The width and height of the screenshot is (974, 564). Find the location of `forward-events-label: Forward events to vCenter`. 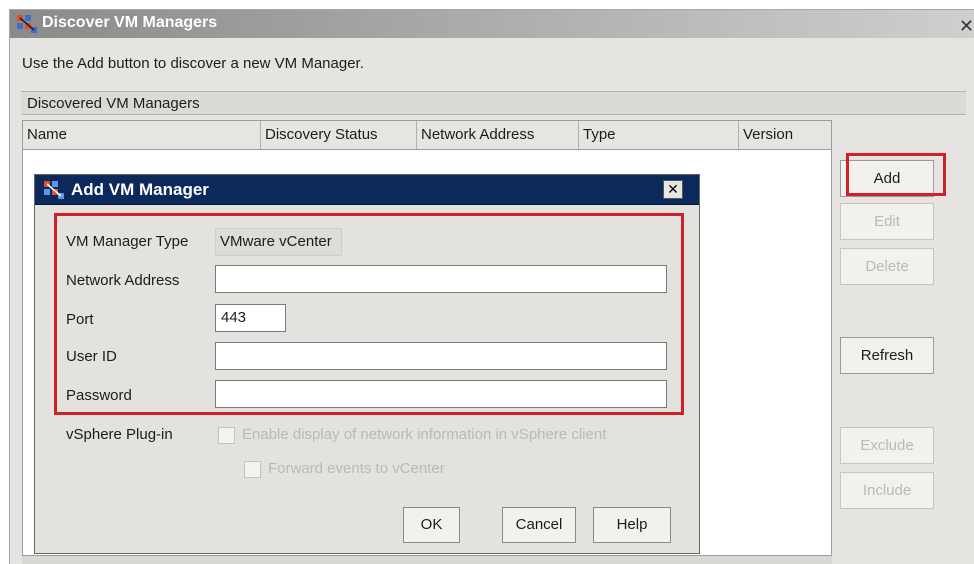

forward-events-label: Forward events to vCenter is located at coordinates (356, 468).